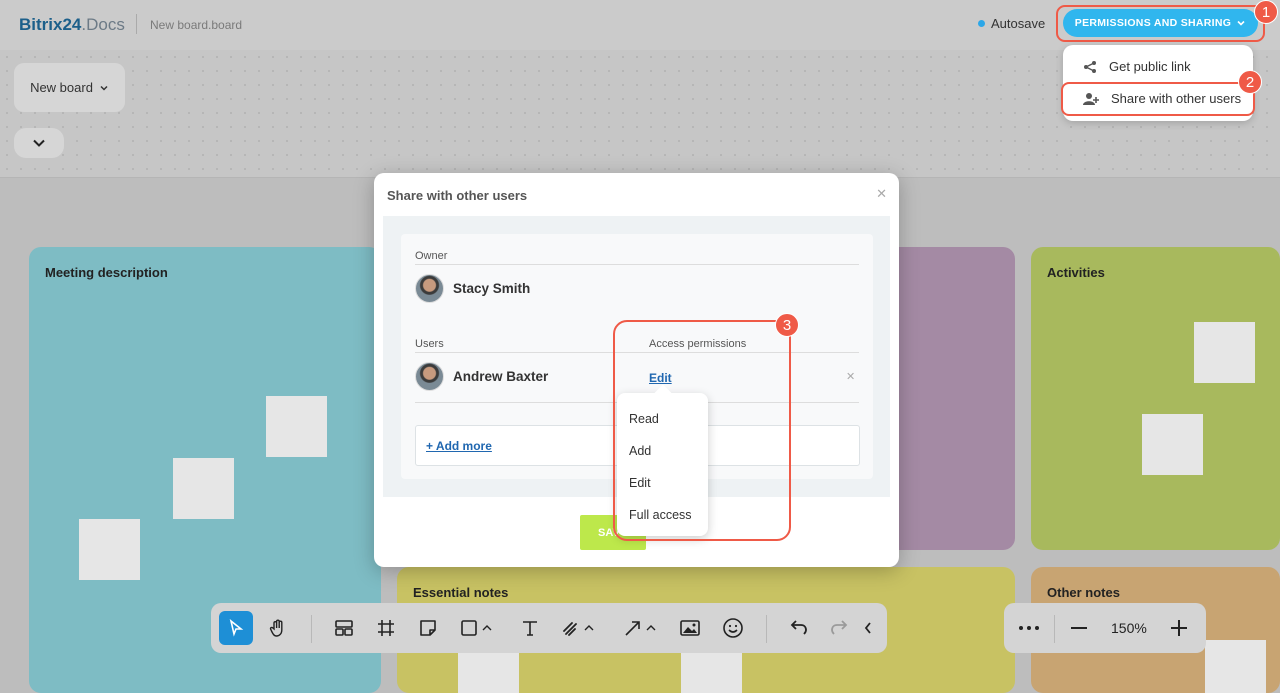 This screenshot has width=1280, height=693. Describe the element at coordinates (1105, 628) in the screenshot. I see `zoom-toolbar: 150%` at that location.